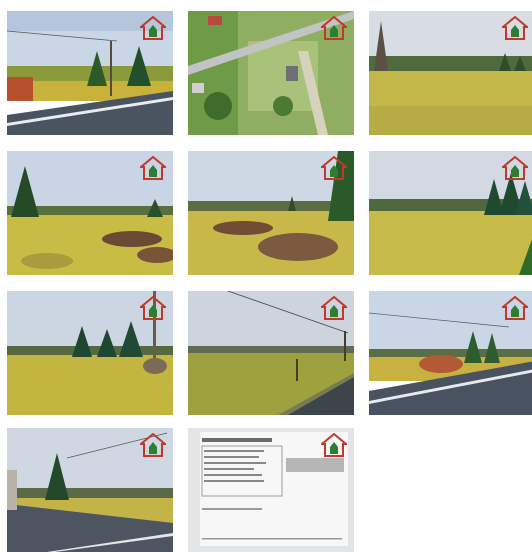  Describe the element at coordinates (271, 213) in the screenshot. I see `photo-meadow-bushes` at that location.